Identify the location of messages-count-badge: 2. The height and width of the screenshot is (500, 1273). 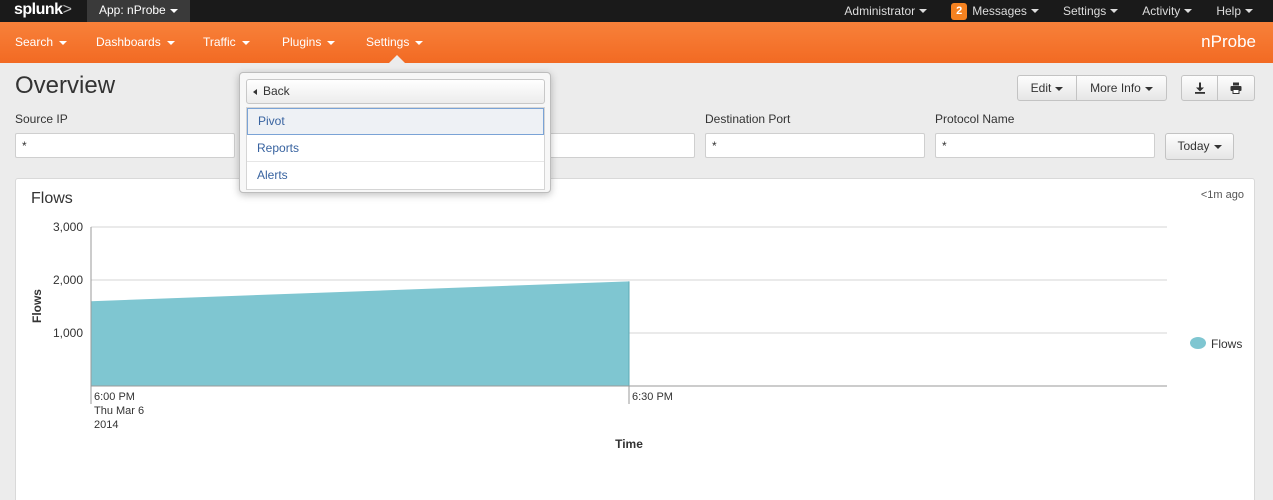
(959, 11).